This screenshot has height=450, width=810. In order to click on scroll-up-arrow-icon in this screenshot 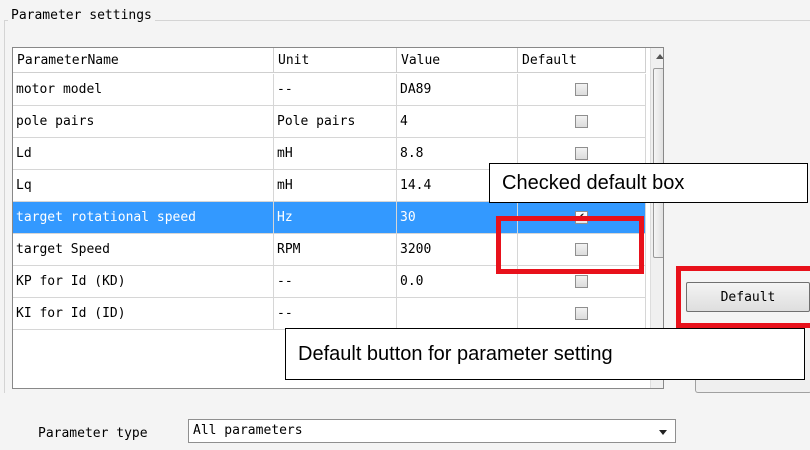, I will do `click(657, 56)`.